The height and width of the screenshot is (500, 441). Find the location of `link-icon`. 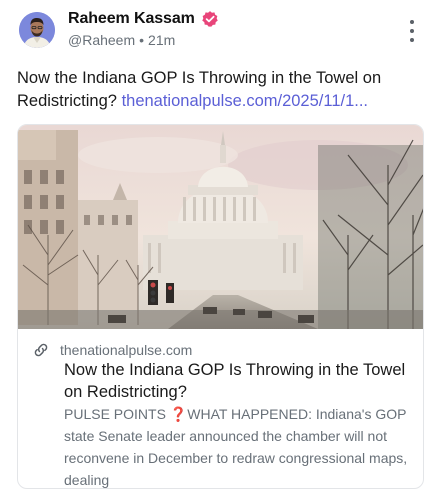

link-icon is located at coordinates (41, 350).